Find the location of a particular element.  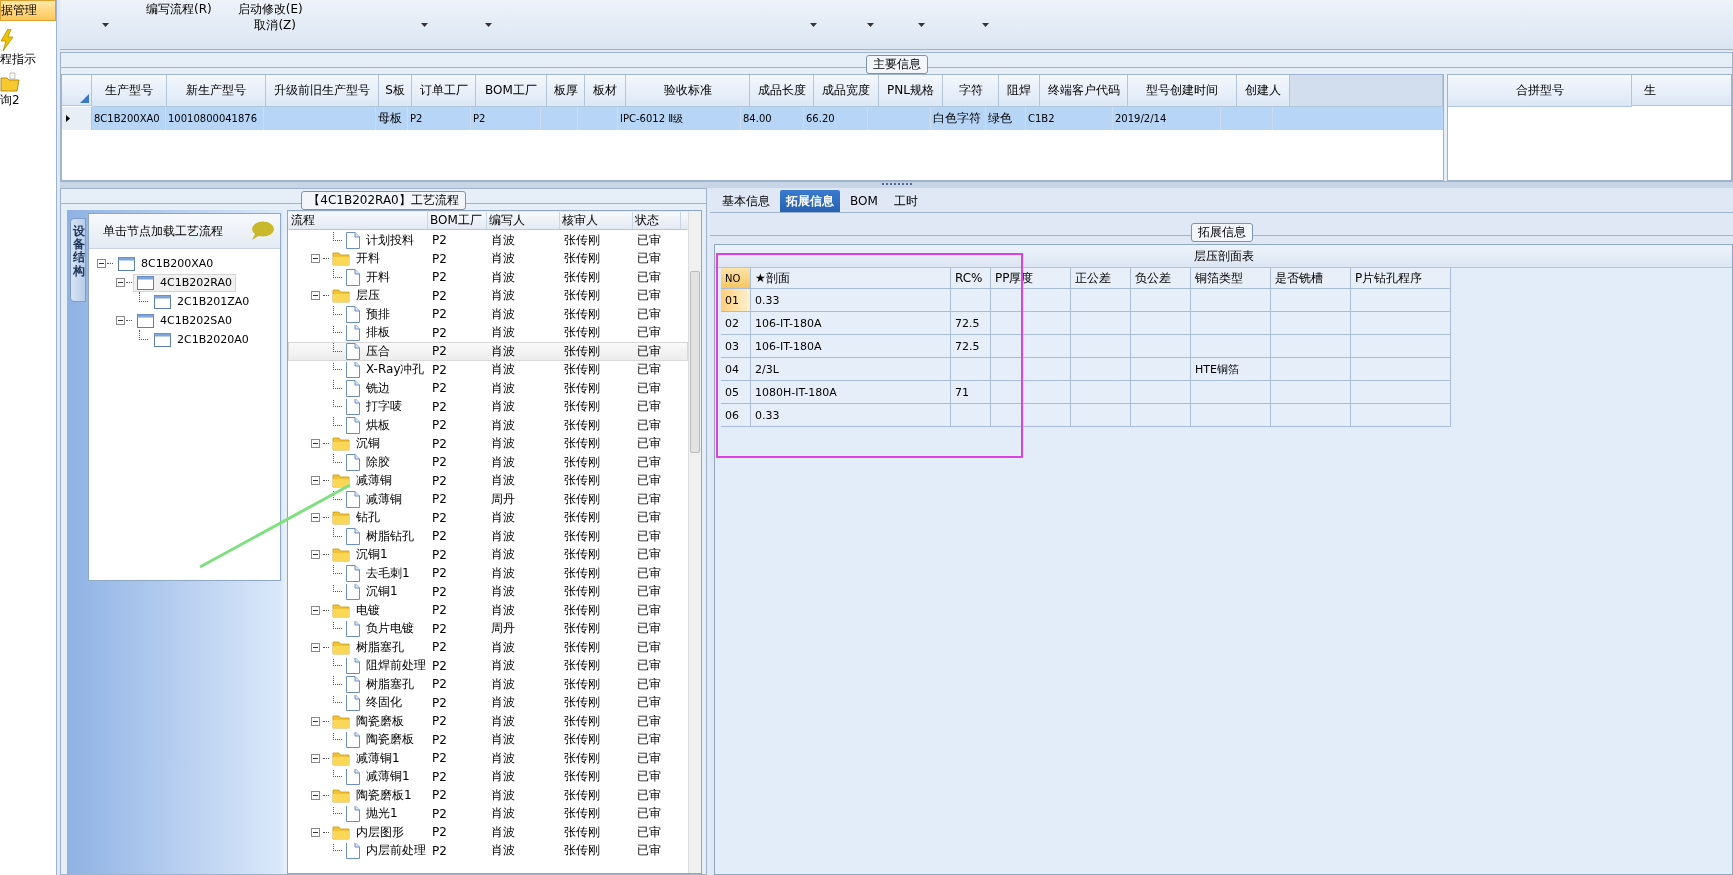

toolbar-button: 启动修改(E) is located at coordinates (270, 9).